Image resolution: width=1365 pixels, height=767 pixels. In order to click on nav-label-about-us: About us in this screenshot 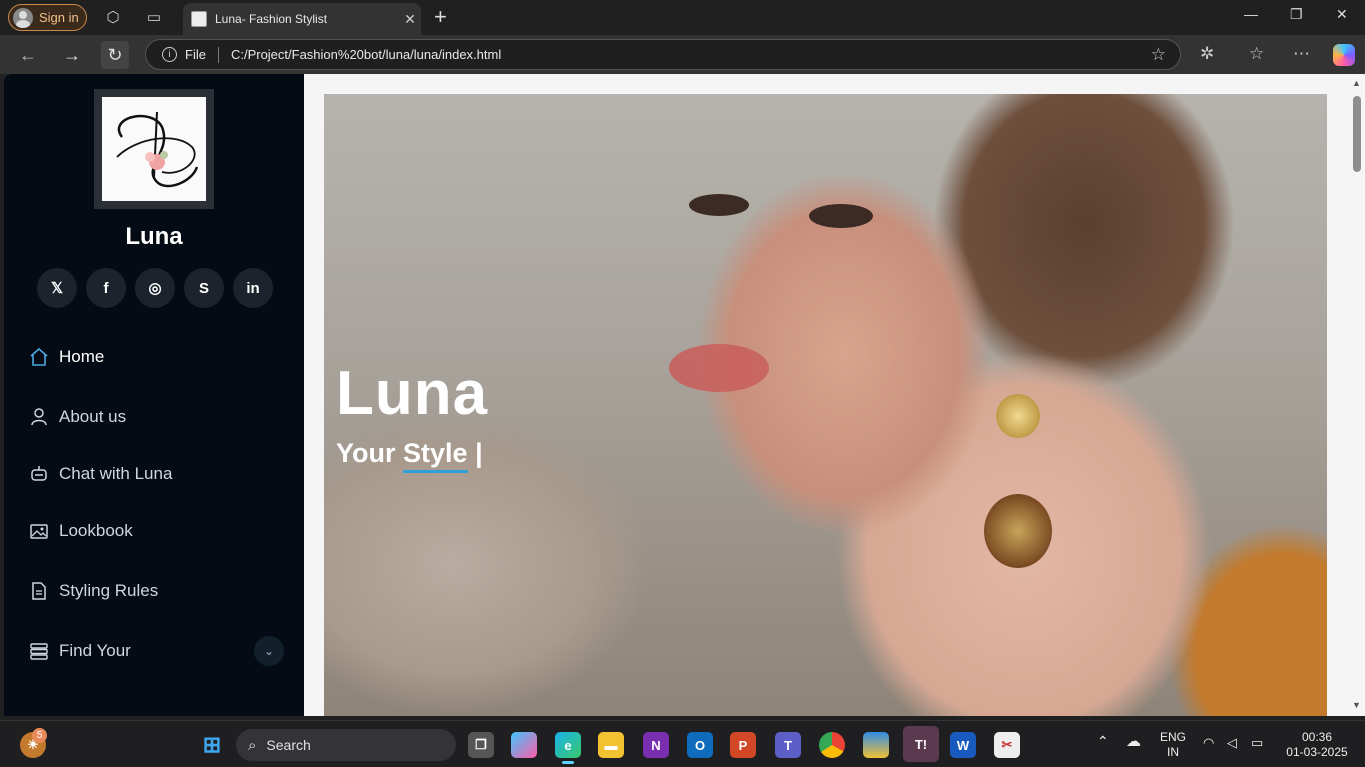, I will do `click(93, 416)`.